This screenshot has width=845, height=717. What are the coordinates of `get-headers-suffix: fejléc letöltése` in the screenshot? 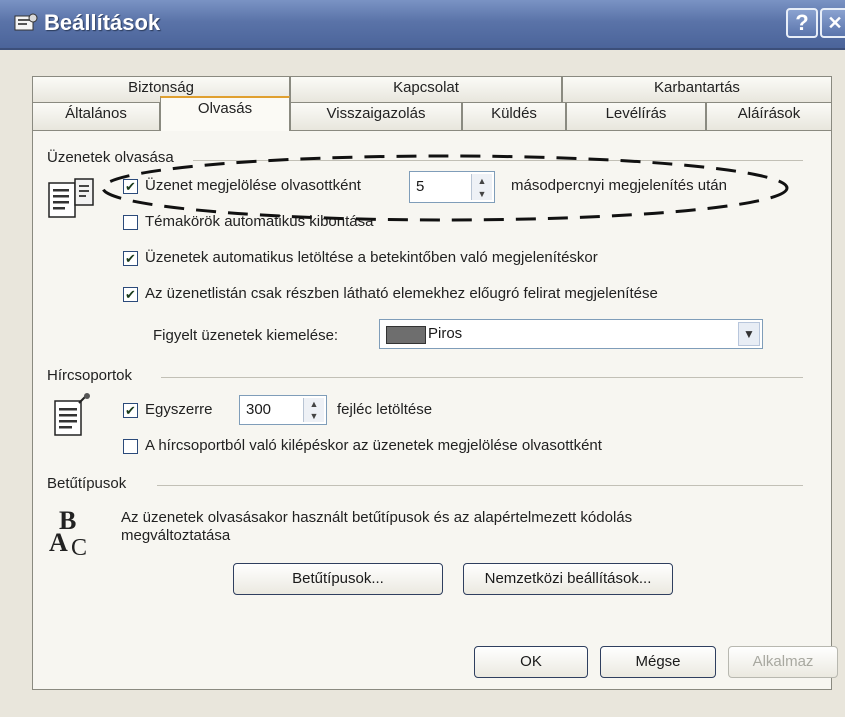 It's located at (385, 409).